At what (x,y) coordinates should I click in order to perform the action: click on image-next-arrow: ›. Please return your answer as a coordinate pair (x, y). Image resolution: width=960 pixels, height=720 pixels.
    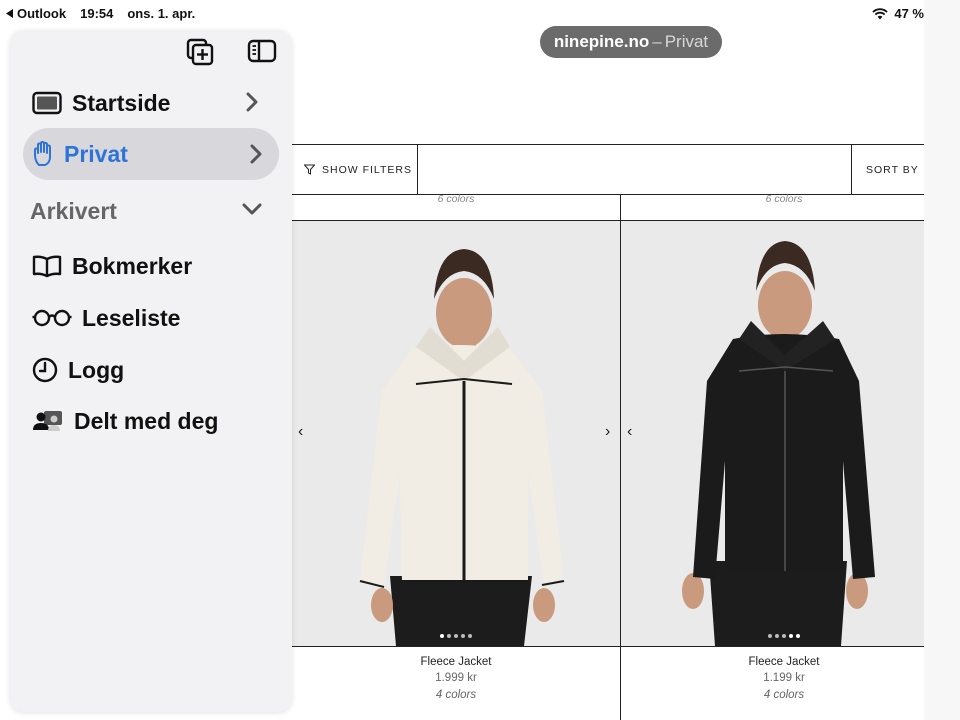
    Looking at the image, I should click on (607, 432).